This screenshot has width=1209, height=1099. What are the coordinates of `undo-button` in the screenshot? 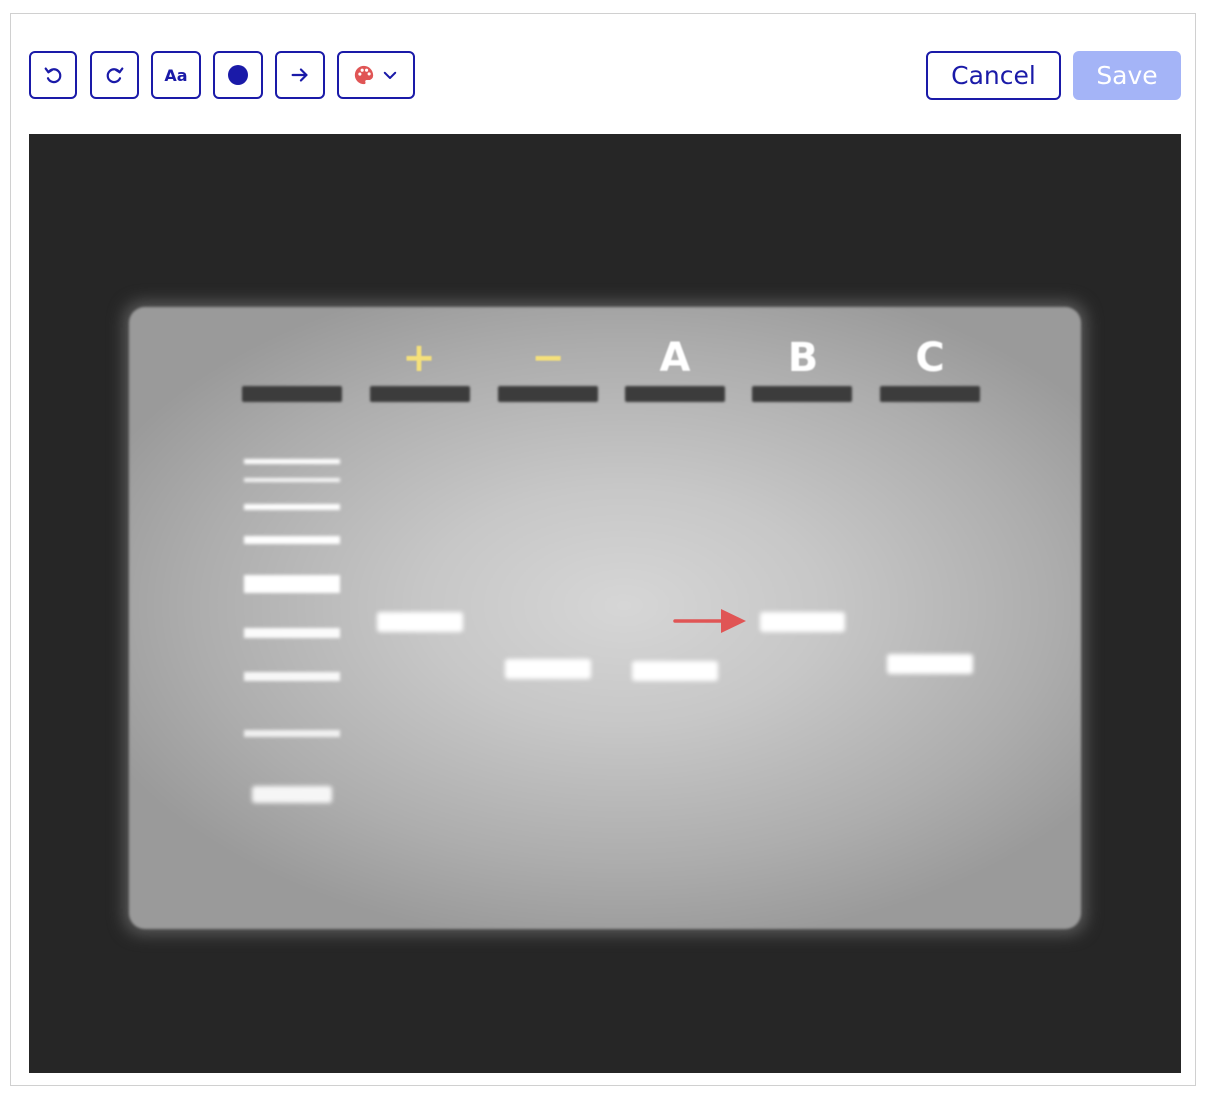 It's located at (53, 75).